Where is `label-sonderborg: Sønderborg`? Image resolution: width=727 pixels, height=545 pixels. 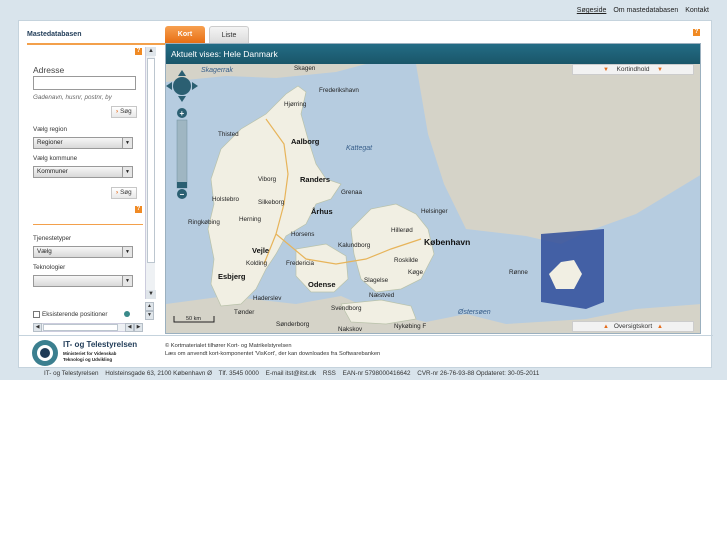
label-sonderborg: Sønderborg is located at coordinates (293, 324).